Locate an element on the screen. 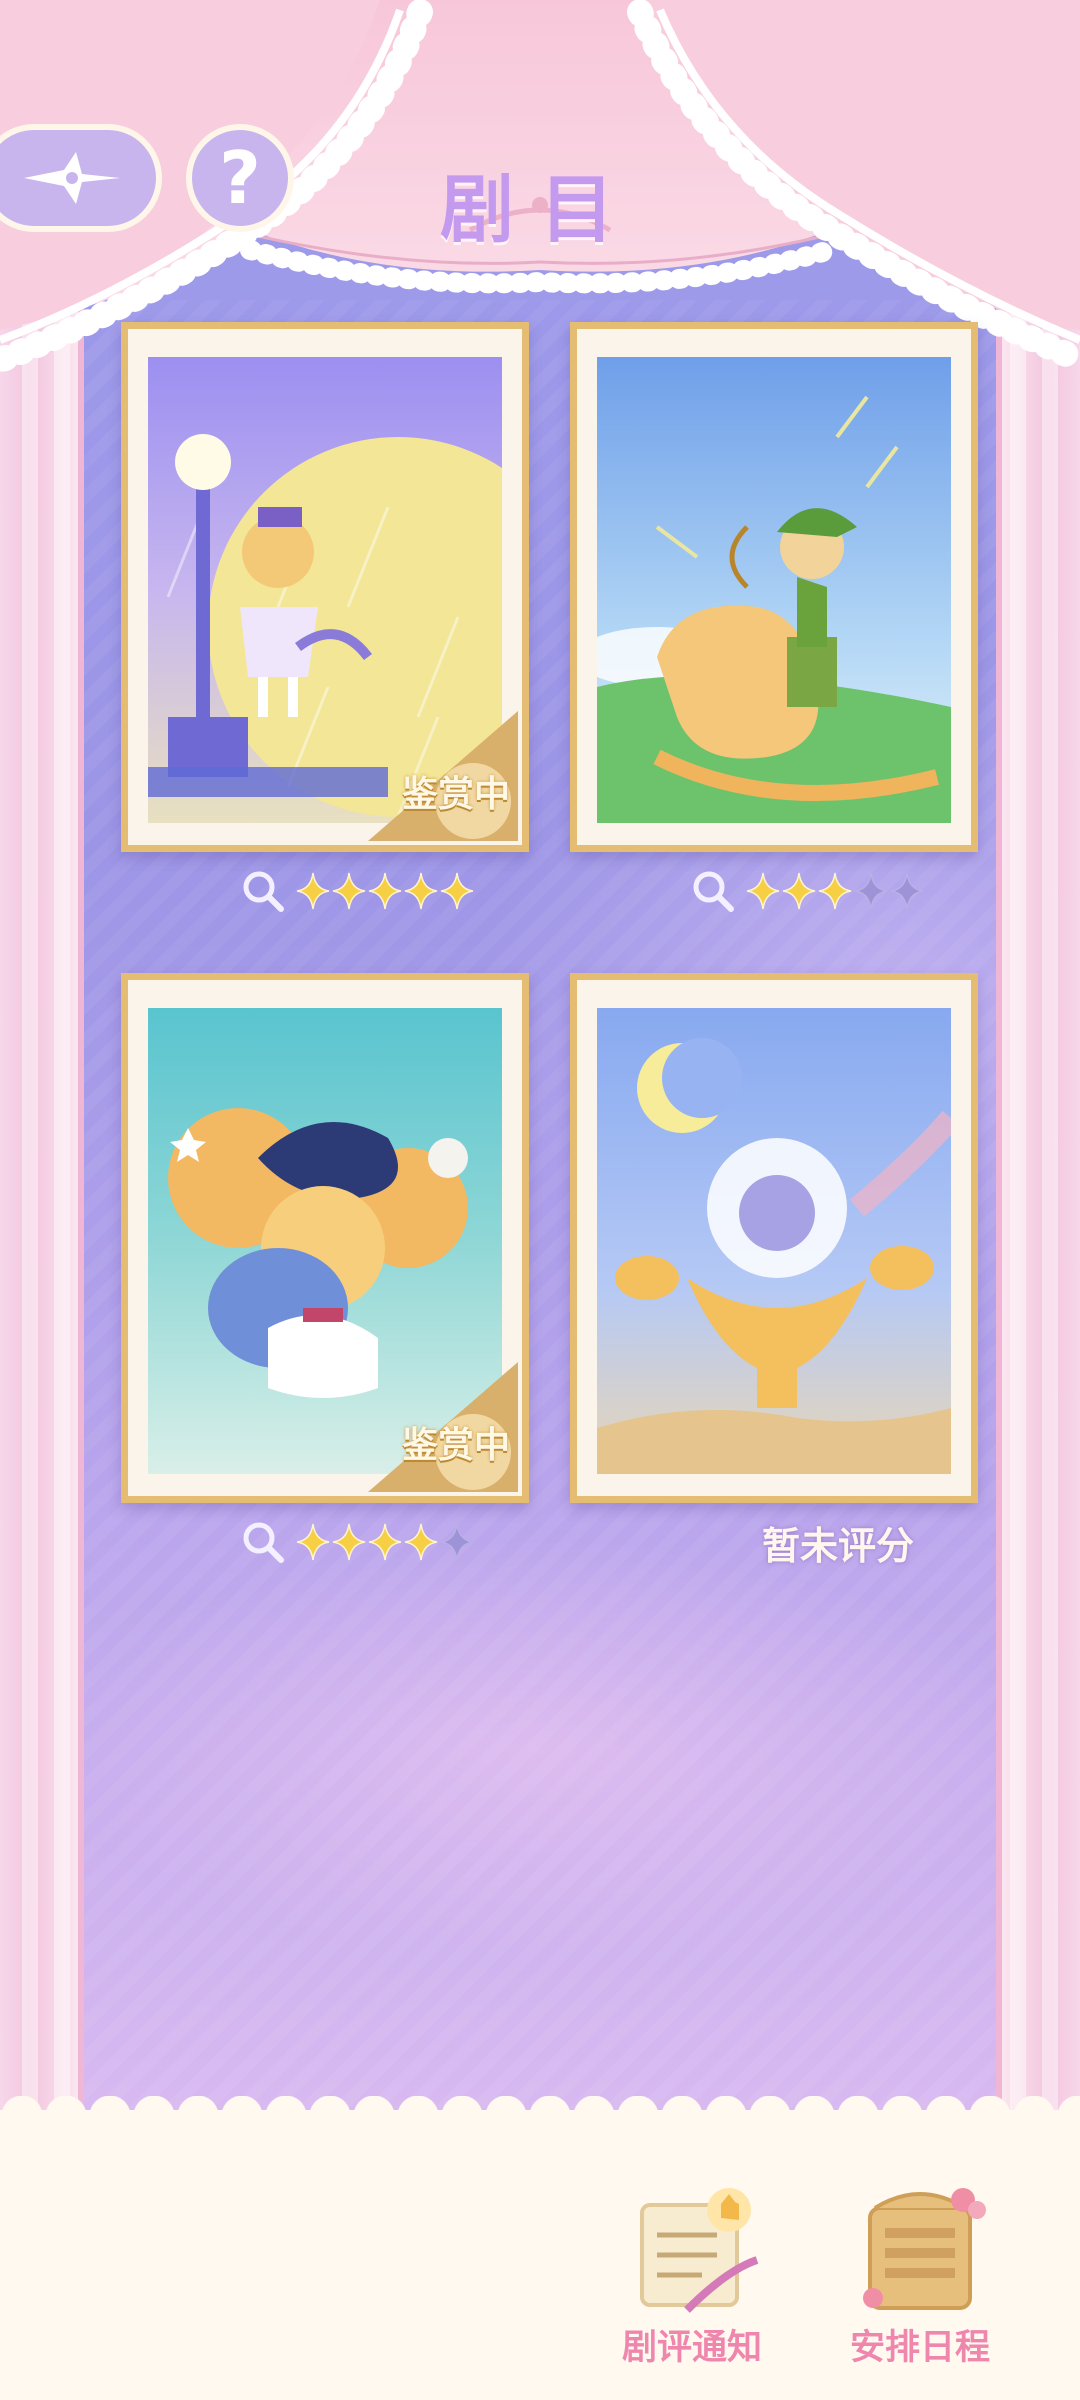 This screenshot has width=1080, height=2400. play-card-robin-hood is located at coordinates (774, 587).